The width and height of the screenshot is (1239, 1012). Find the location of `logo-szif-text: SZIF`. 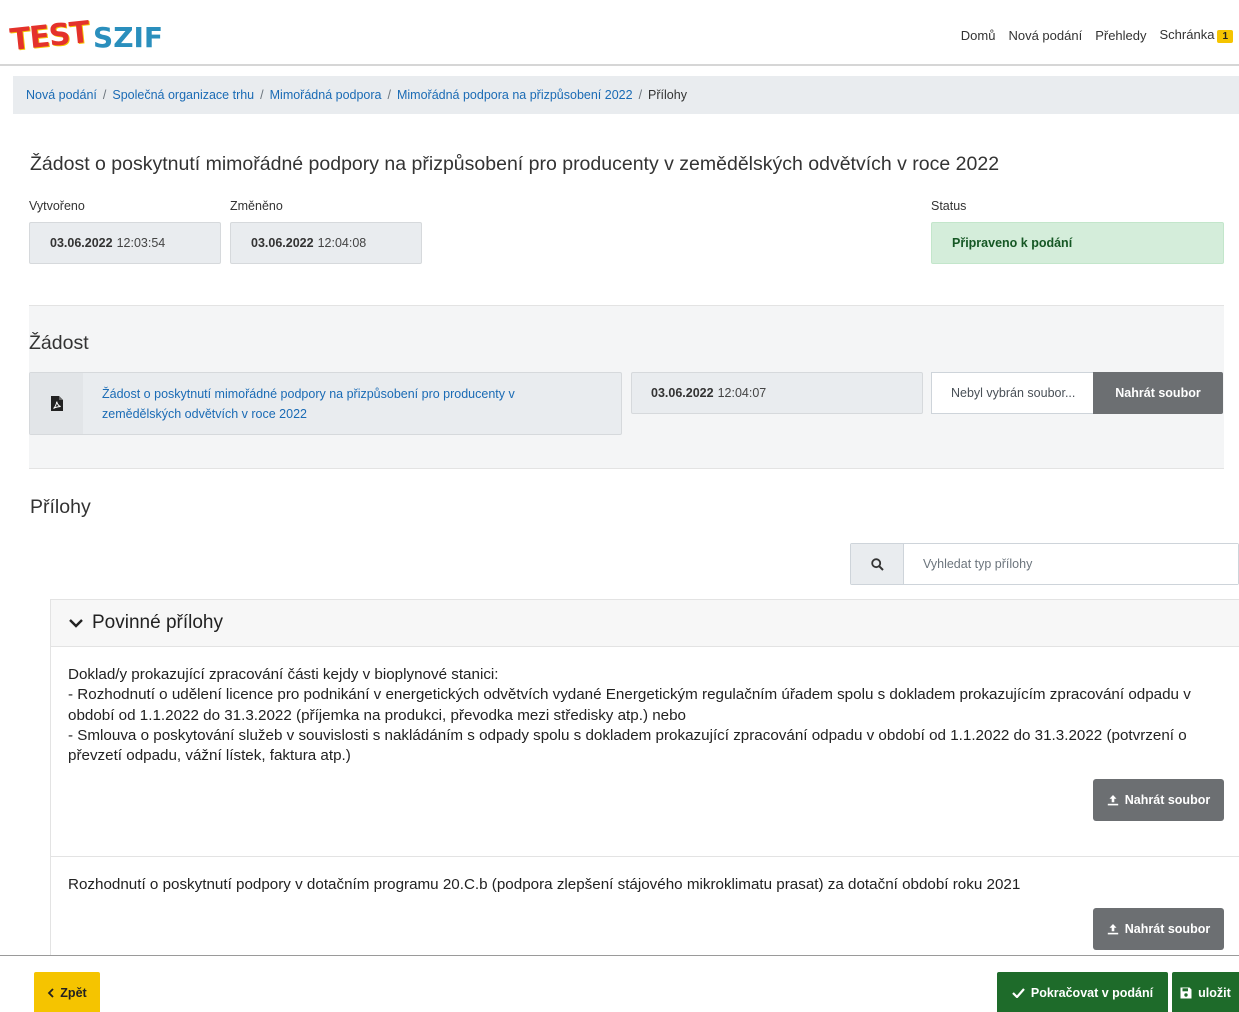

logo-szif-text: SZIF is located at coordinates (128, 37).